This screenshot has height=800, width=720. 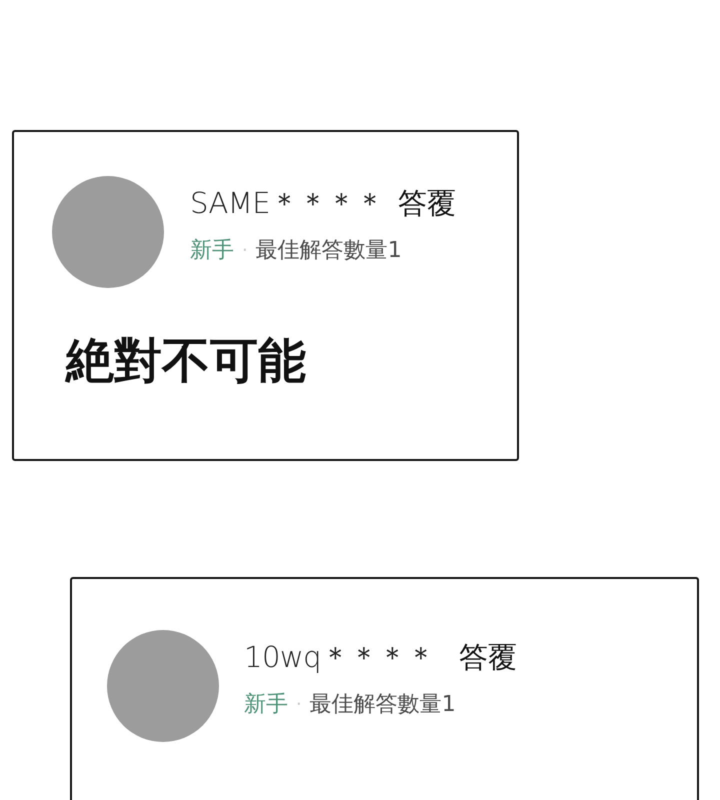 What do you see at coordinates (186, 361) in the screenshot?
I see `answer-text: 絶對不可能` at bounding box center [186, 361].